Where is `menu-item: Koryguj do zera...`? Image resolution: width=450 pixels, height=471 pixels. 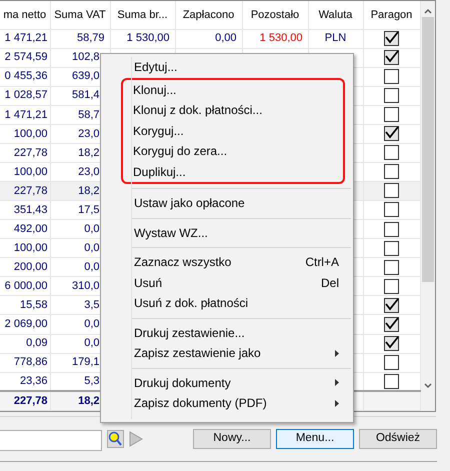 menu-item: Koryguj do zera... is located at coordinates (233, 151).